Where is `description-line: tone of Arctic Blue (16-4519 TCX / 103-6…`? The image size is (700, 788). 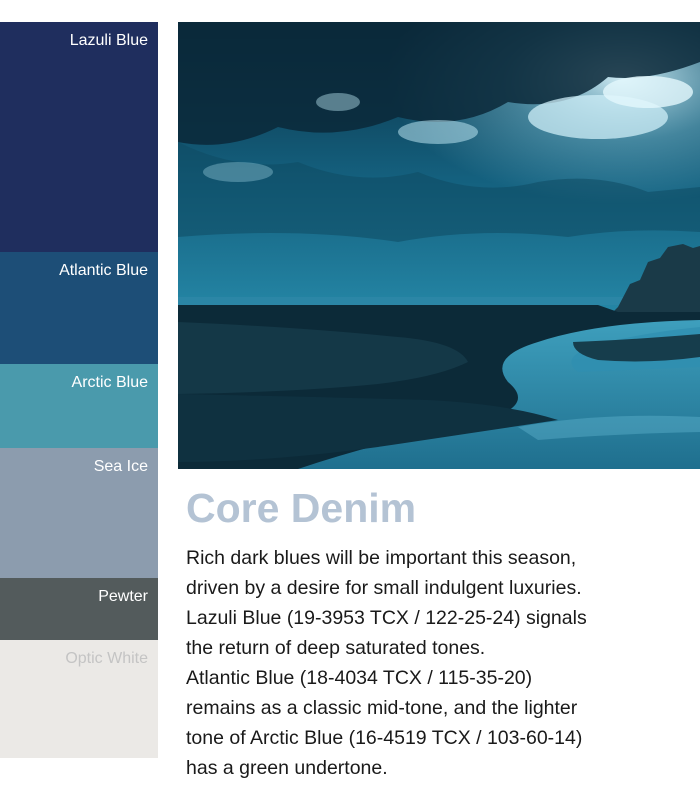 description-line: tone of Arctic Blue (16-4519 TCX / 103-6… is located at coordinates (384, 738).